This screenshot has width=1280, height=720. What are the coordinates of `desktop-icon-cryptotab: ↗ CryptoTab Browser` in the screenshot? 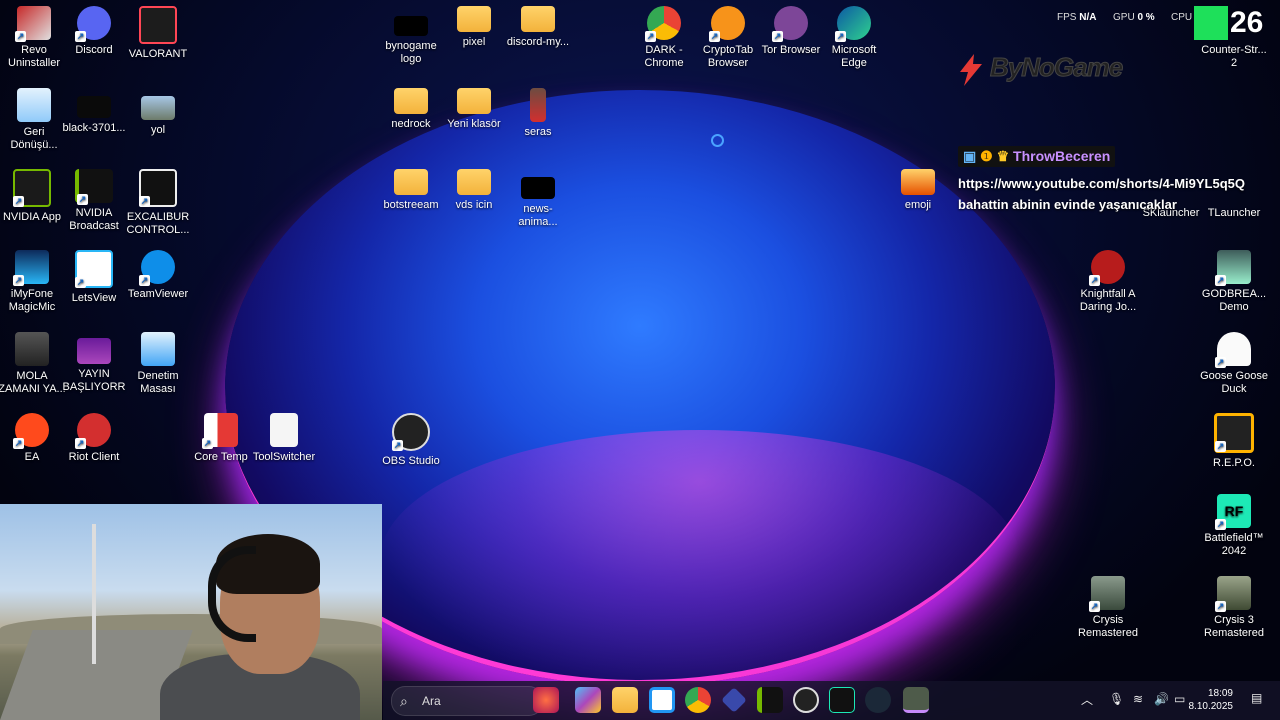 It's located at (728, 38).